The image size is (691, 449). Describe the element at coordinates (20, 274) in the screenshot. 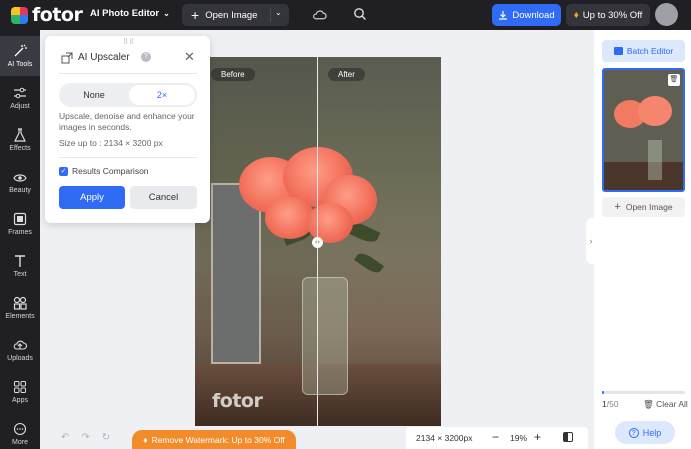

I see `sidebar-item-label: Text` at that location.